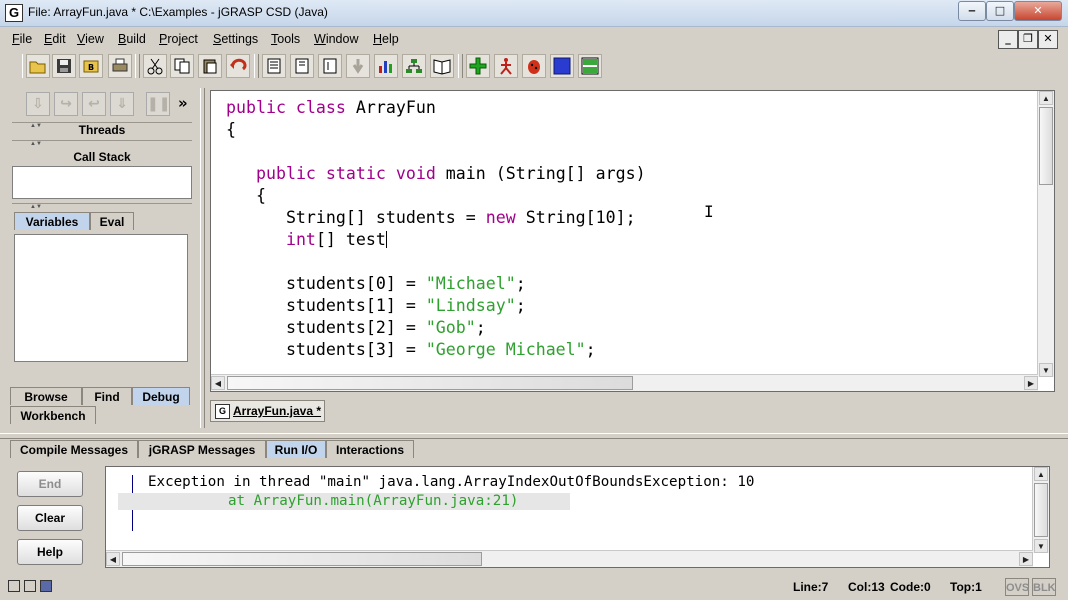 This screenshot has width=1068, height=600. Describe the element at coordinates (53, 415) in the screenshot. I see `tab-workbench: Workbench` at that location.